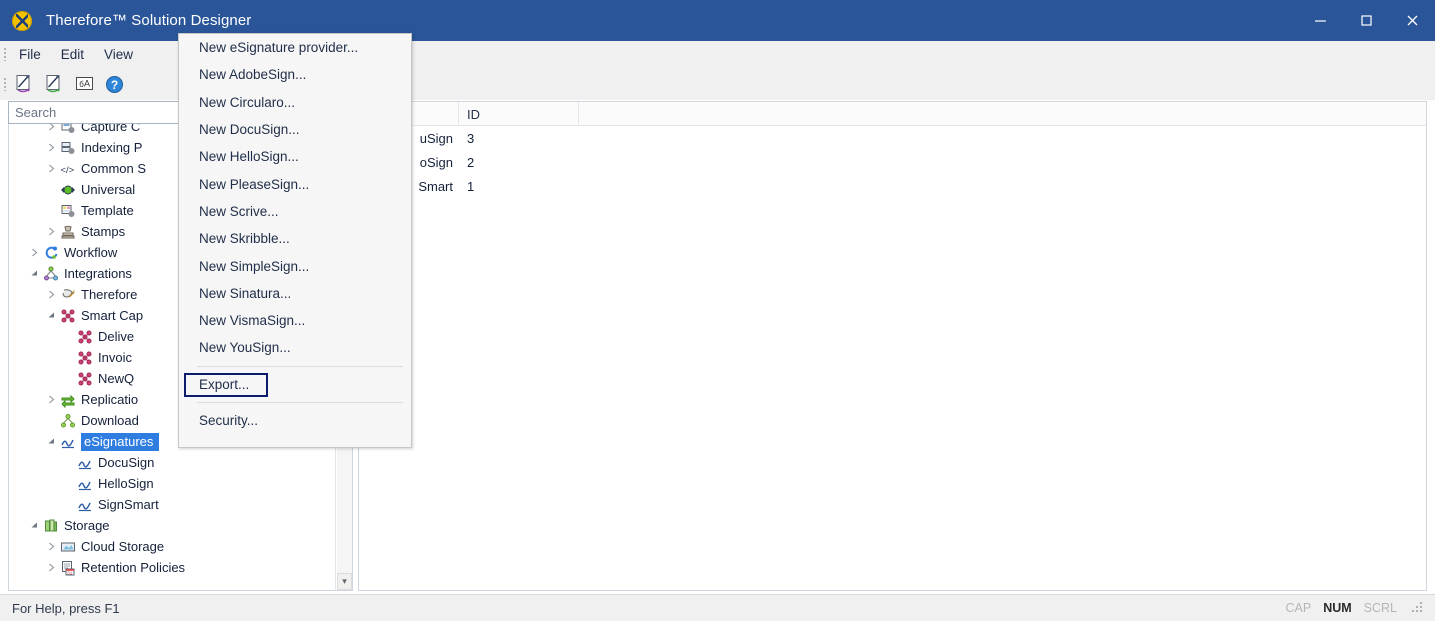 This screenshot has width=1435, height=621. I want to click on svg-text: A, so click(87, 84).